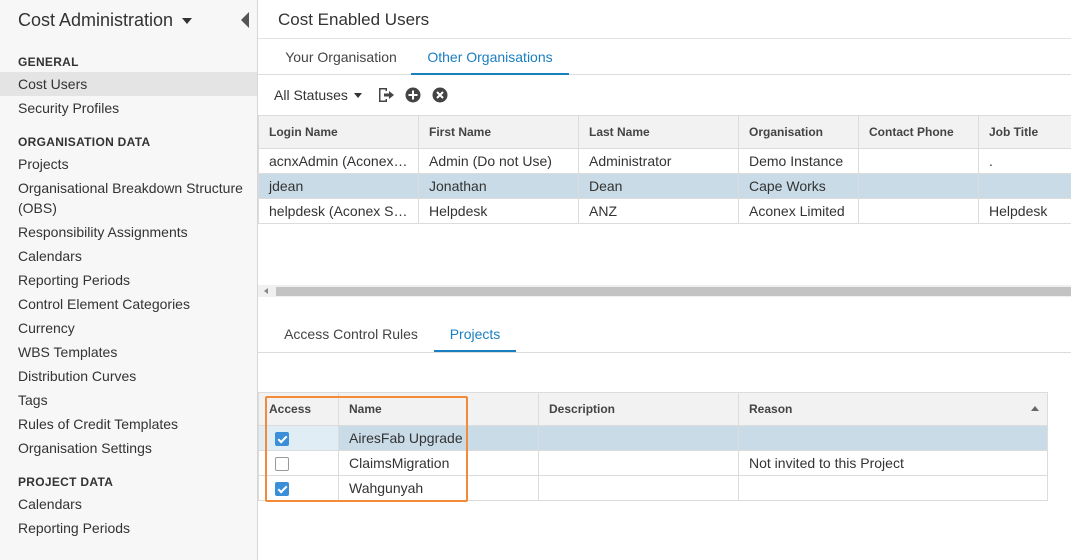  What do you see at coordinates (438, 463) in the screenshot?
I see `cell-project-name: ClaimsMigration` at bounding box center [438, 463].